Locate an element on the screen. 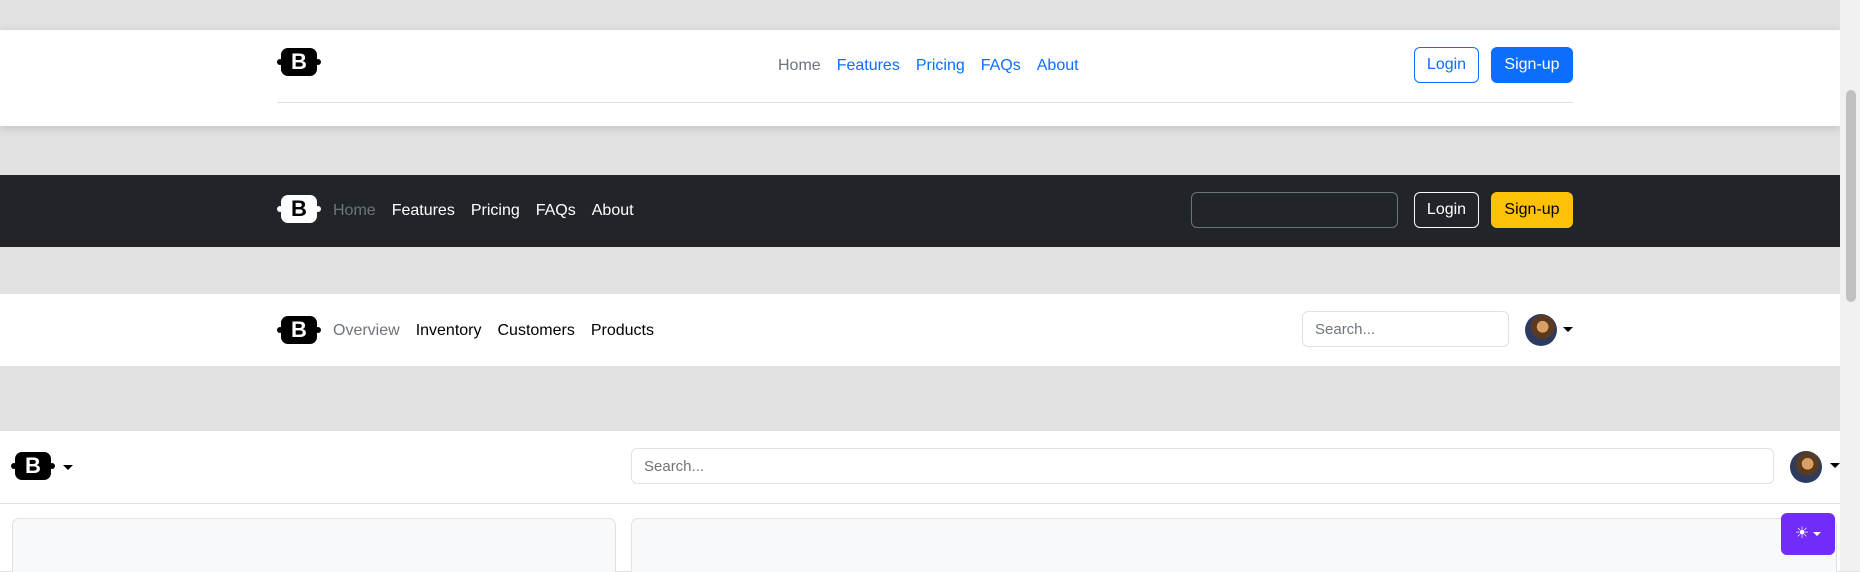 This screenshot has height=572, width=1860. nav-inventory: Inventory is located at coordinates (449, 331).